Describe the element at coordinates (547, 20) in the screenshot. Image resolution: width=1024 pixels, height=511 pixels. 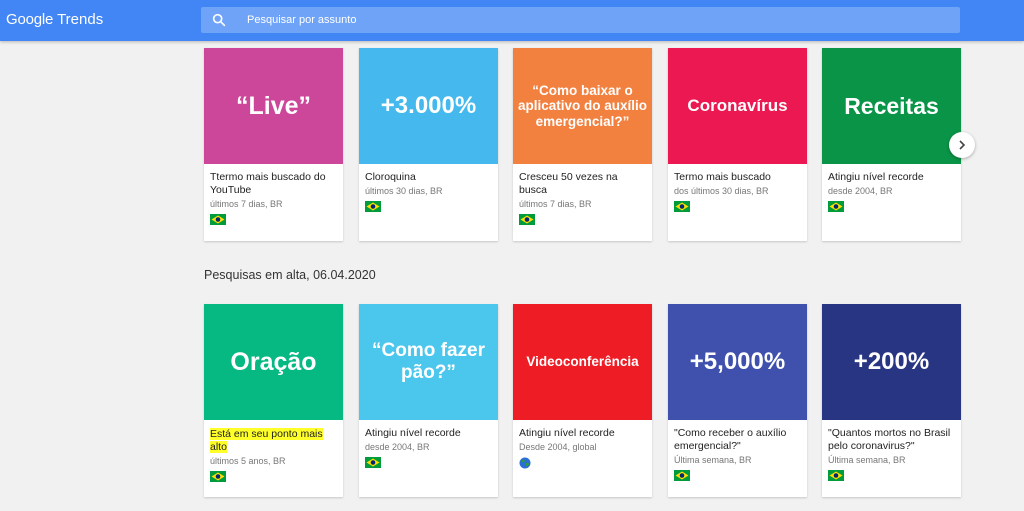
I see `search-input` at that location.